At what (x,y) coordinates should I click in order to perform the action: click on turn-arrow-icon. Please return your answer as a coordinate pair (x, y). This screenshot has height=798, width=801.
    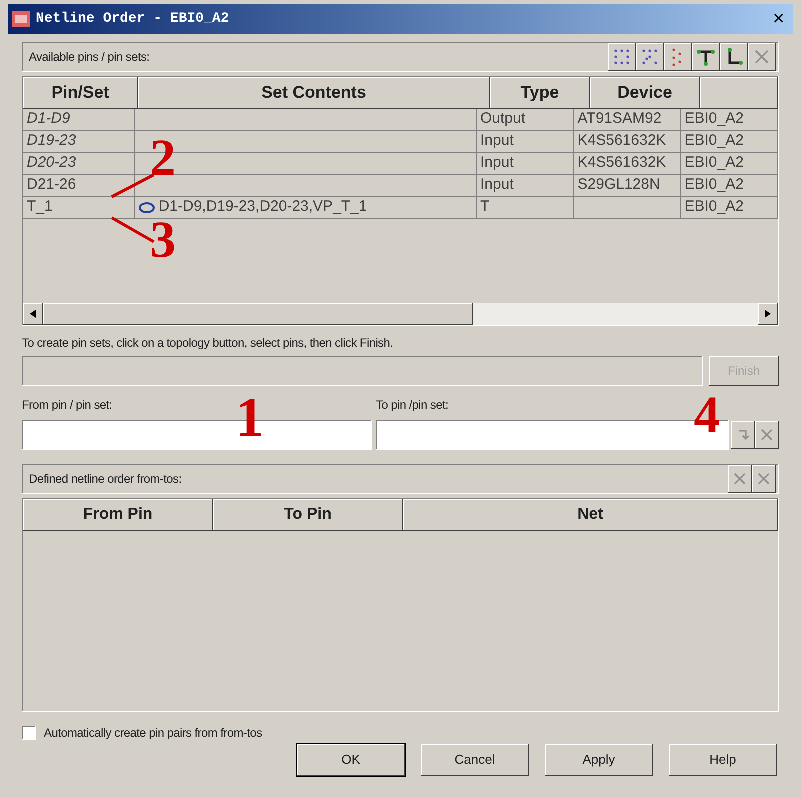
    Looking at the image, I should click on (743, 435).